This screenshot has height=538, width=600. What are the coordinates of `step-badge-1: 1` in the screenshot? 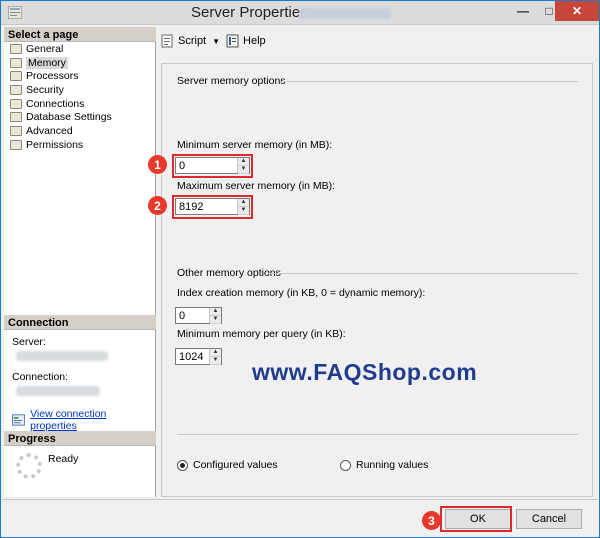 It's located at (157, 164).